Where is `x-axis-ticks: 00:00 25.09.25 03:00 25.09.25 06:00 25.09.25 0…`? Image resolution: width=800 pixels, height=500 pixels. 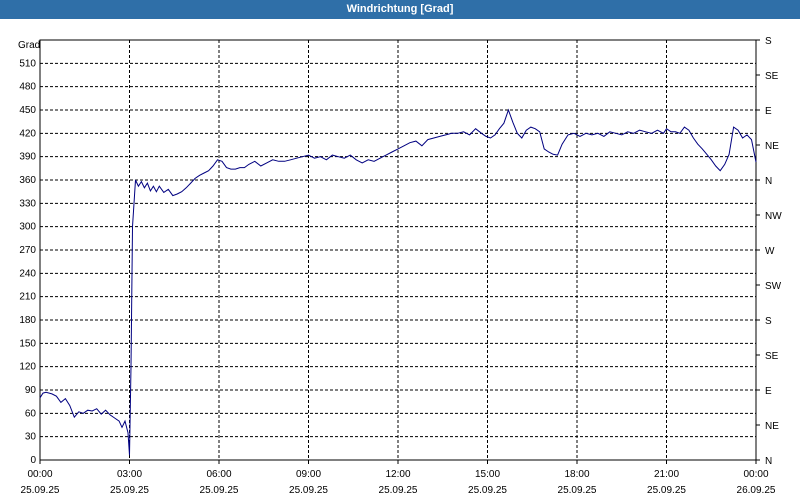 x-axis-ticks: 00:00 25.09.25 03:00 25.09.25 06:00 25.09.25 0… is located at coordinates (398, 478).